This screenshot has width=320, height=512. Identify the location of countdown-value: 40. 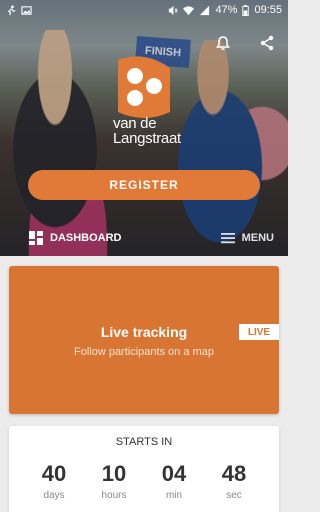
(54, 473).